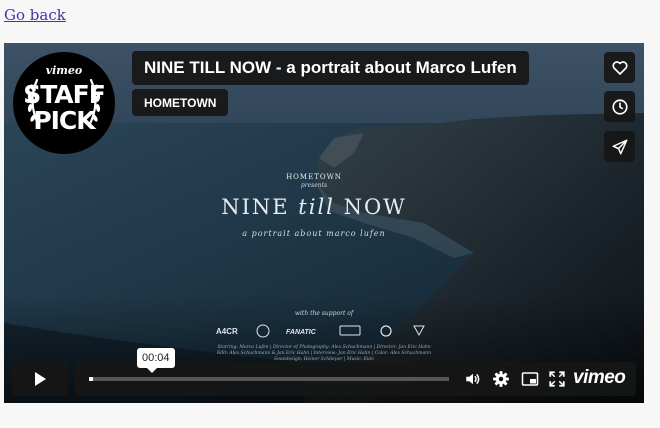 This screenshot has height=428, width=660. I want to click on overlay-film-title-emphasis: till, so click(316, 207).